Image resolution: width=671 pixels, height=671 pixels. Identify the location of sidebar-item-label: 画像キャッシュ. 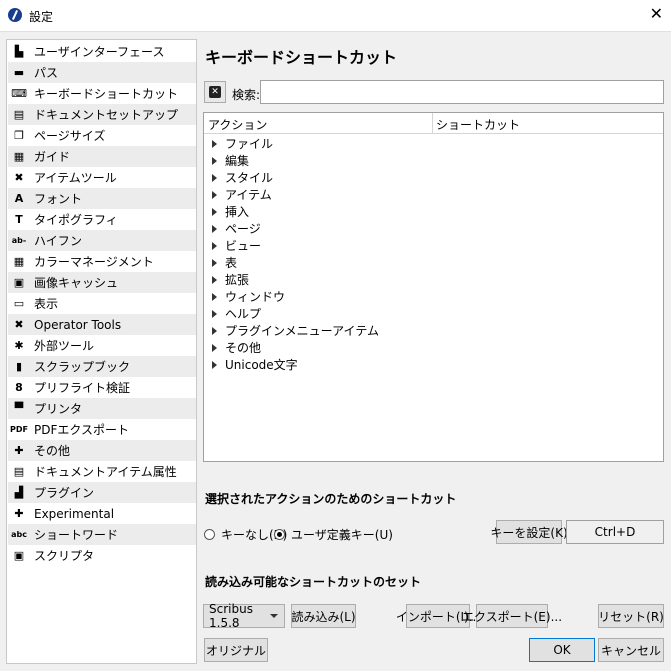
(76, 283).